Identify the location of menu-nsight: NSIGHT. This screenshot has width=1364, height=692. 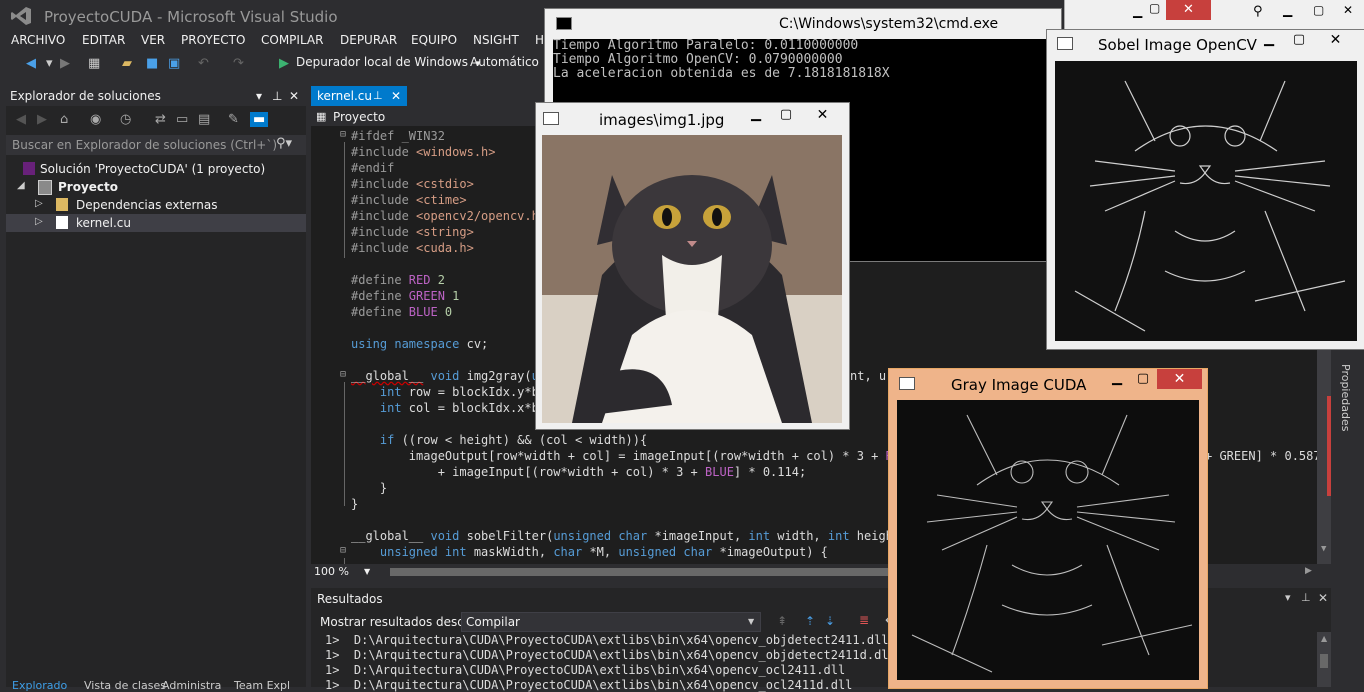
(496, 40).